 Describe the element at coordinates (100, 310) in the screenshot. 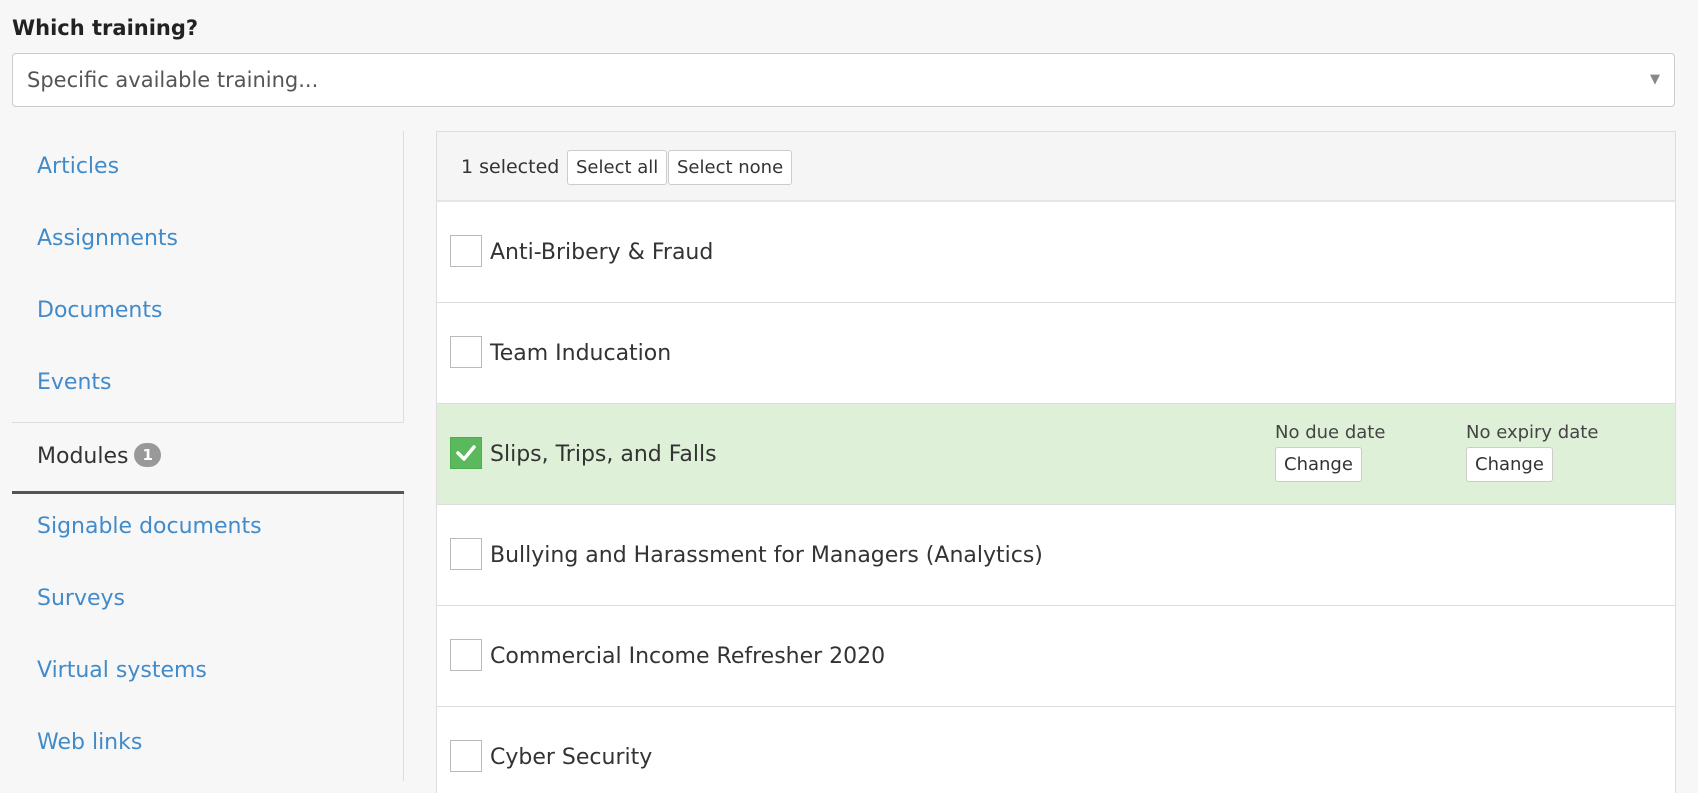

I see `sidebar-item-label: Documents` at that location.